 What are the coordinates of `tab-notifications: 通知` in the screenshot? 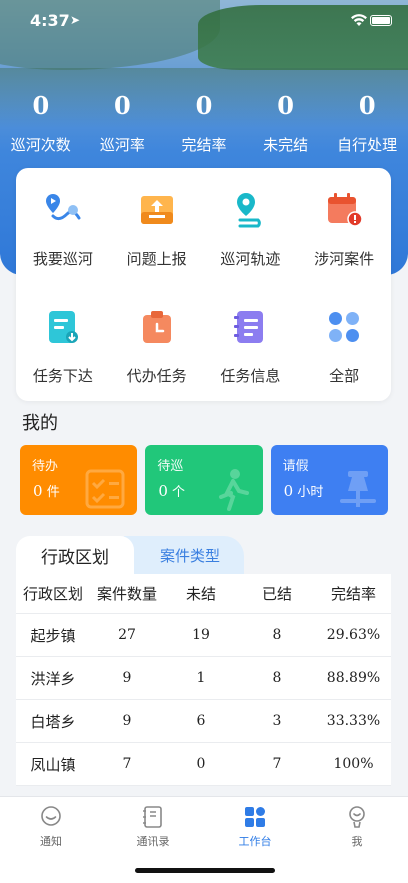 It's located at (51, 840).